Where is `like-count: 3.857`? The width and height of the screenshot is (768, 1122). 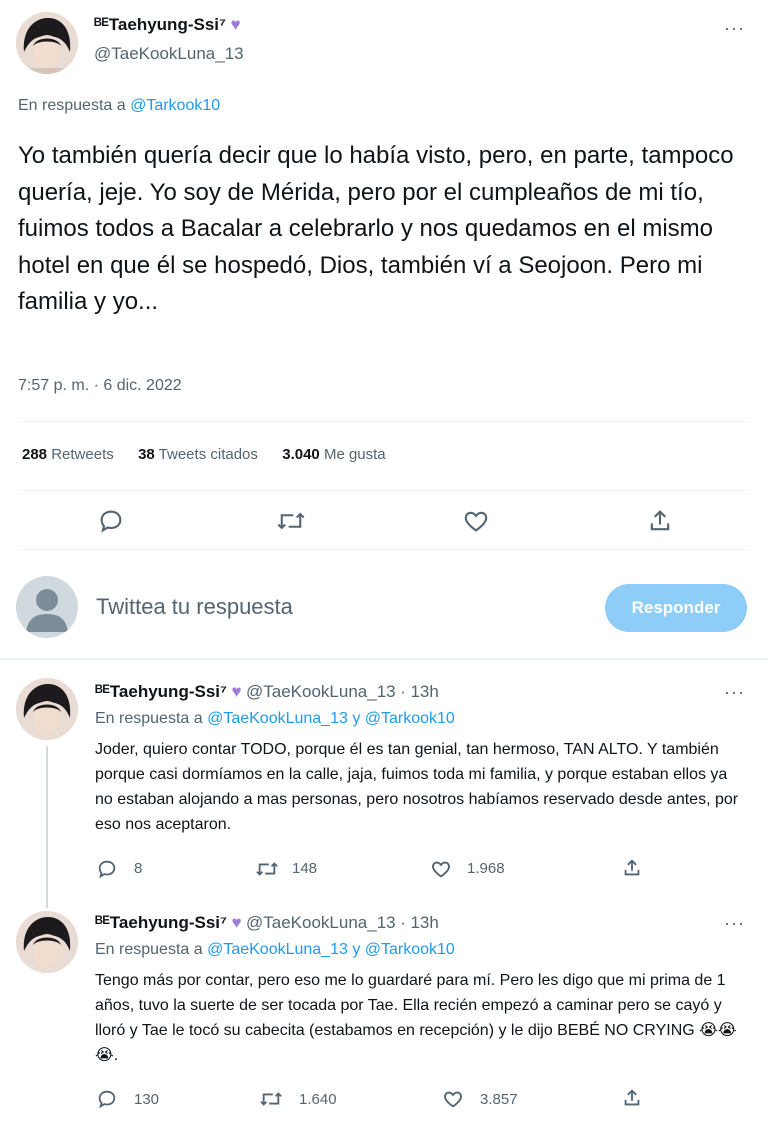
like-count: 3.857 is located at coordinates (499, 1099).